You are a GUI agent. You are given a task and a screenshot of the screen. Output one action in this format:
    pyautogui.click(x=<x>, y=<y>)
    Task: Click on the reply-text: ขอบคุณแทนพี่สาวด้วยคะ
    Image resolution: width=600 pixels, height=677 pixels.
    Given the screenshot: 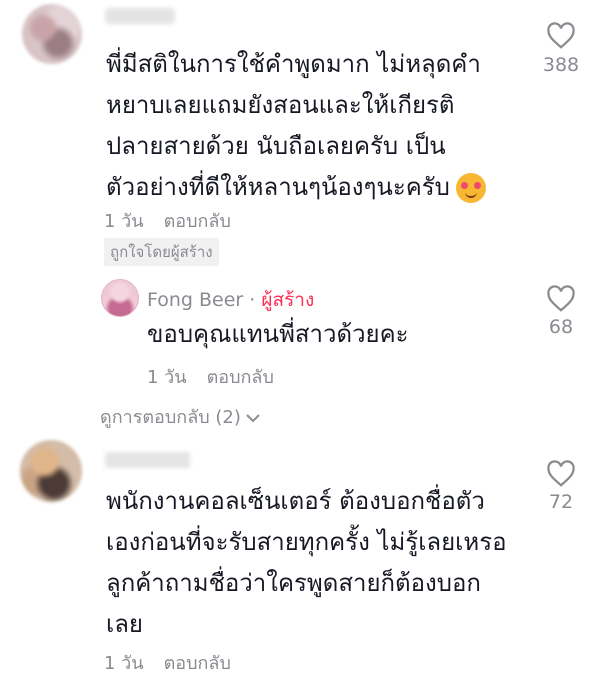 What is the action you would take?
    pyautogui.click(x=278, y=334)
    